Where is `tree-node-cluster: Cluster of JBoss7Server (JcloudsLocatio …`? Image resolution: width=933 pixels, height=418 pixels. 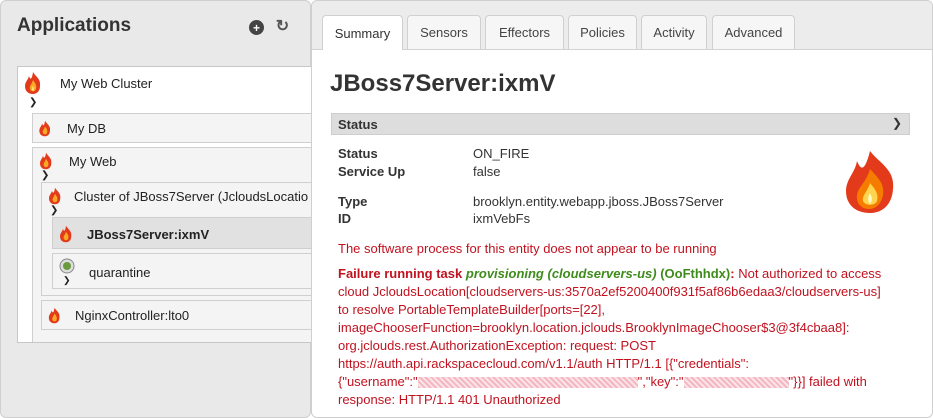 tree-node-cluster: Cluster of JBoss7Server (JcloudsLocatio … is located at coordinates (177, 239).